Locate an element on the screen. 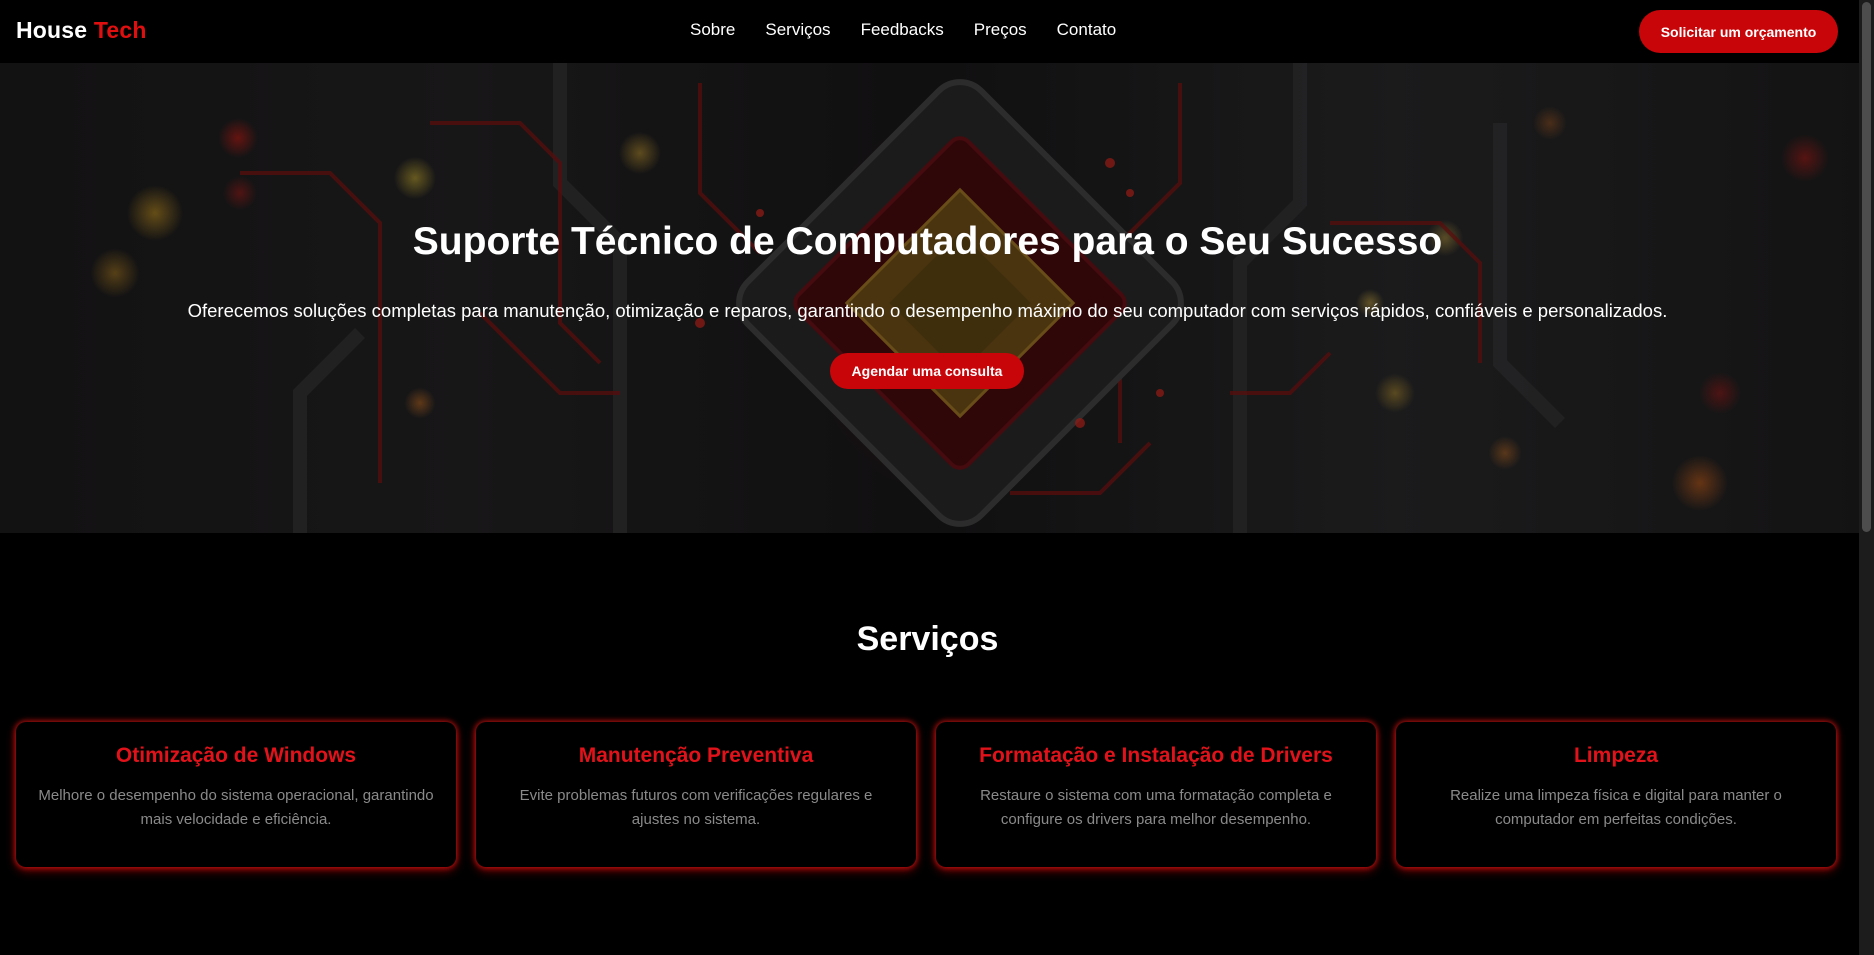  nav-link-feedbacks: Feedbacks is located at coordinates (902, 30).